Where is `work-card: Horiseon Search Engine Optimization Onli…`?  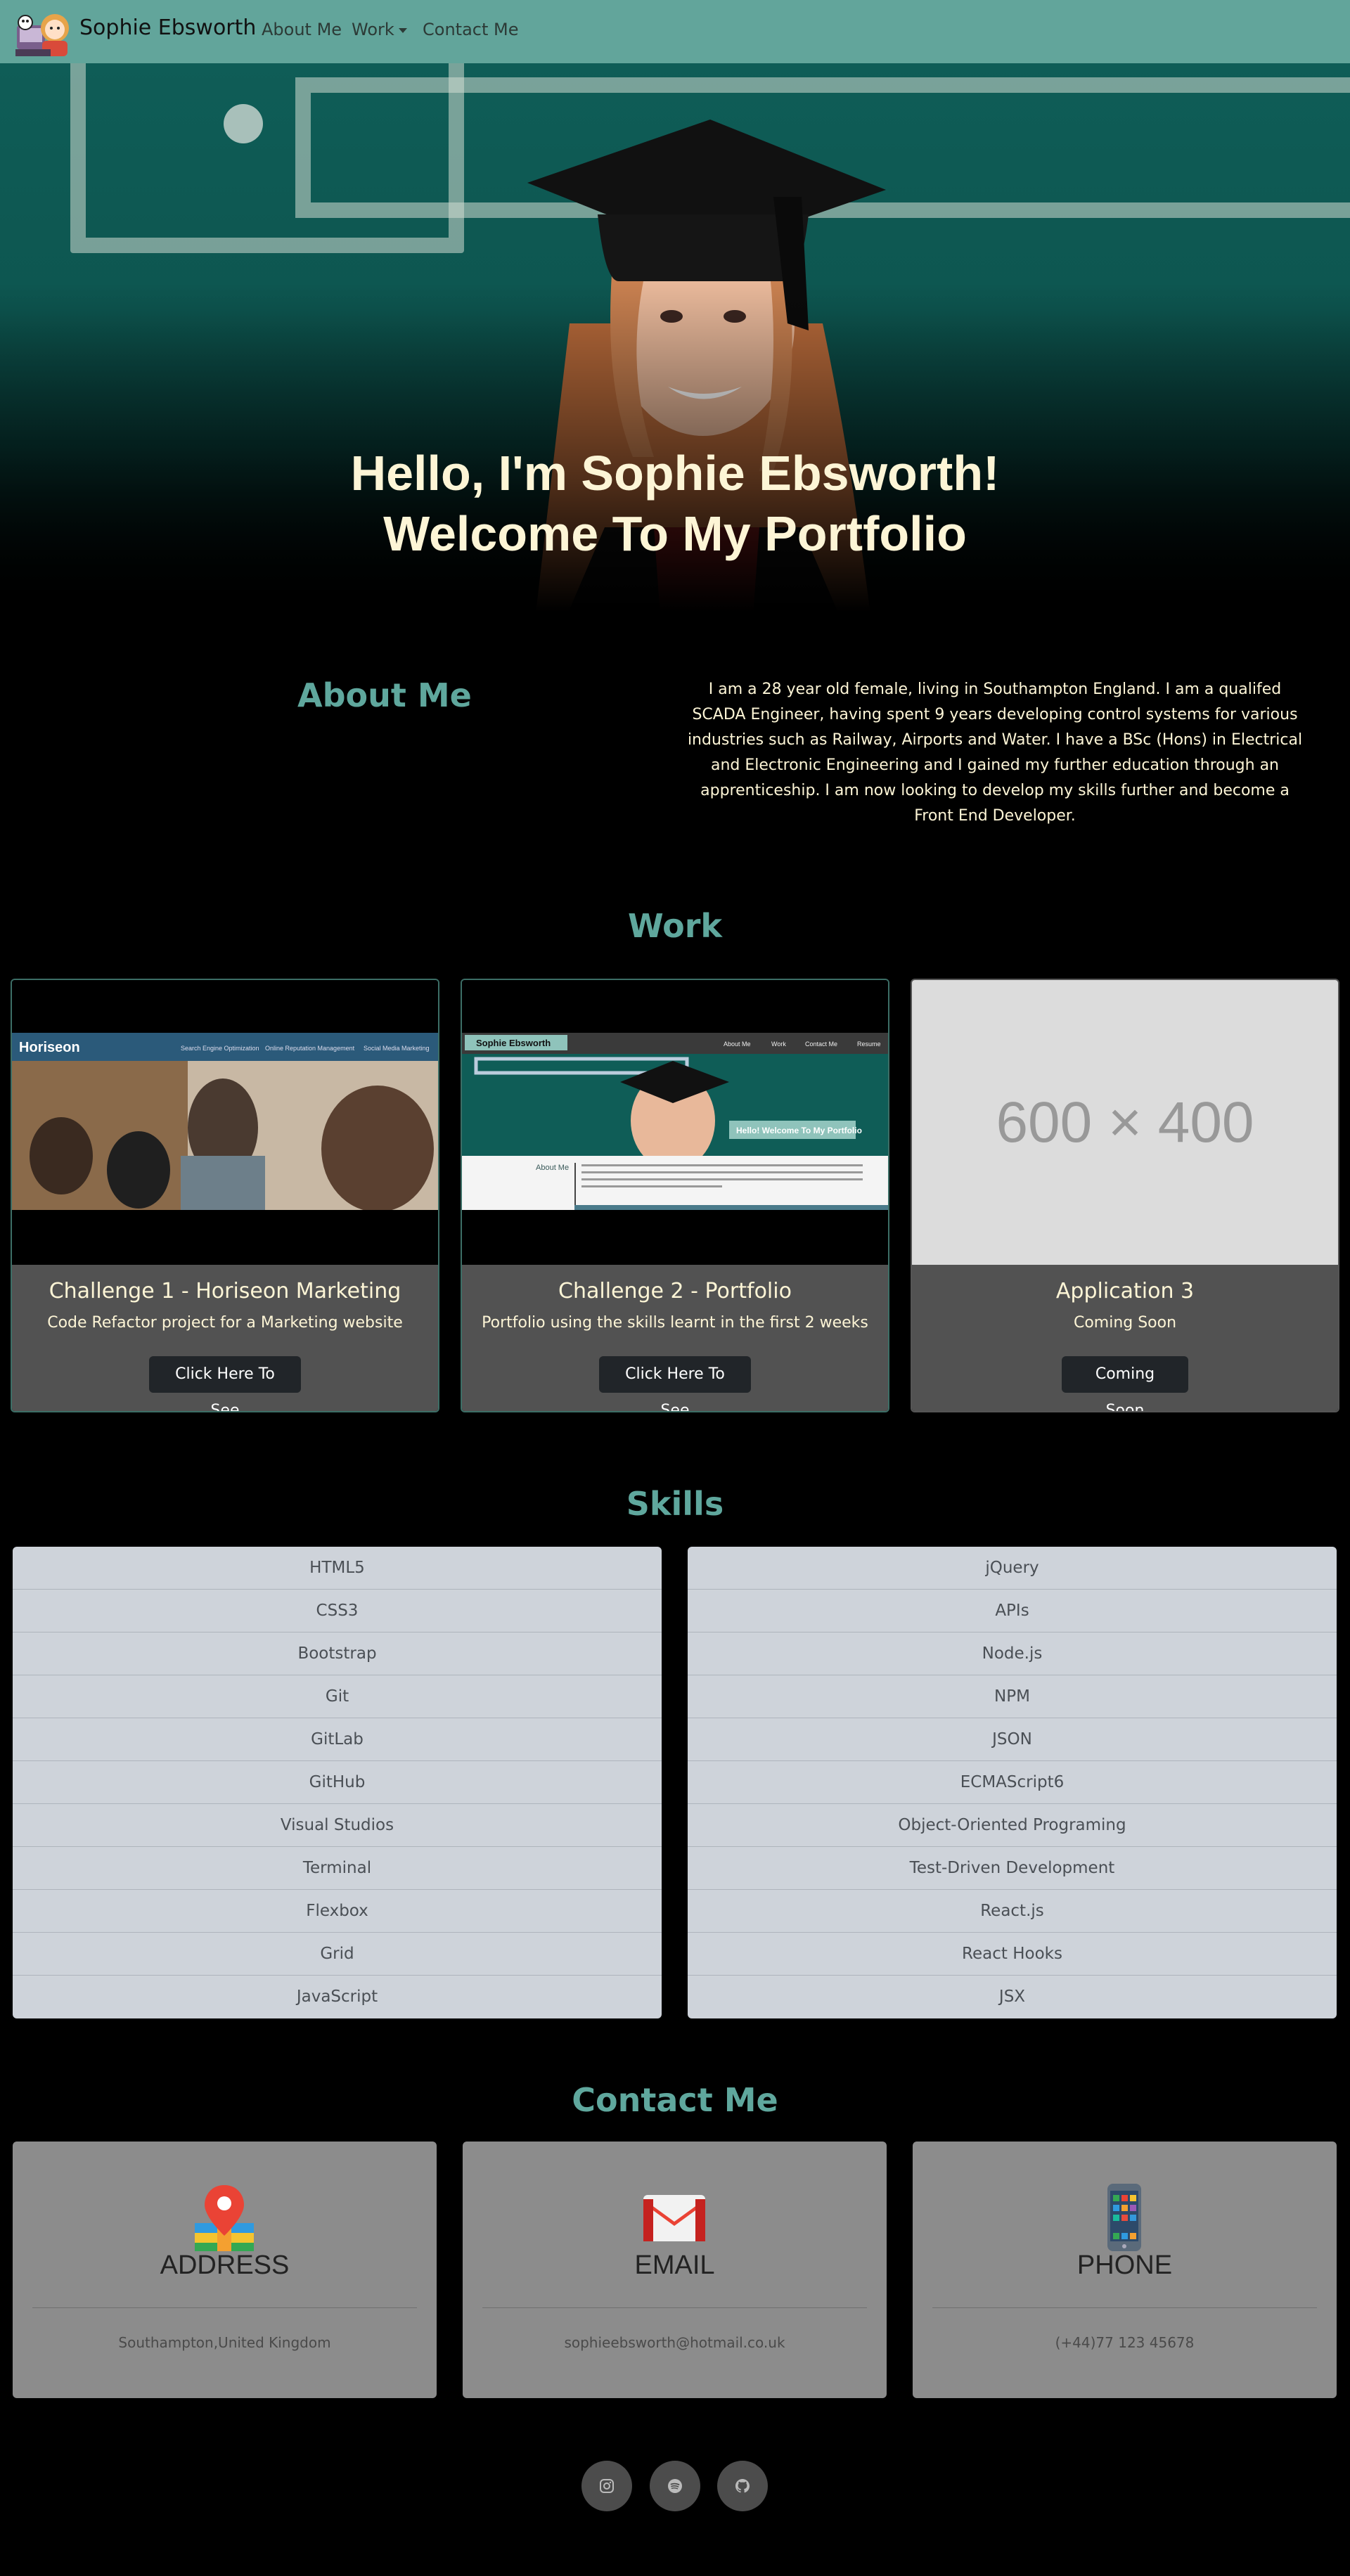 work-card: Horiseon Search Engine Optimization Onli… is located at coordinates (225, 1195).